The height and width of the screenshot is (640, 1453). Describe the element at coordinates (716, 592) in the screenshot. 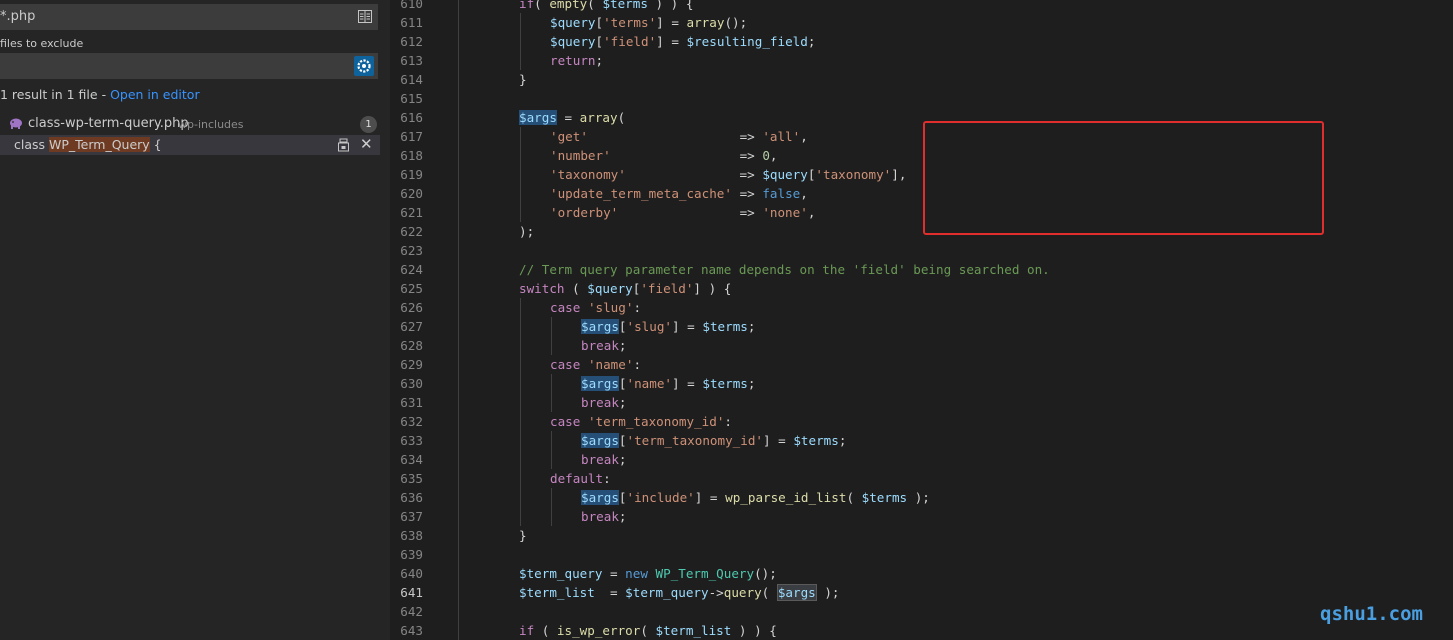

I see `code-token: ->` at that location.